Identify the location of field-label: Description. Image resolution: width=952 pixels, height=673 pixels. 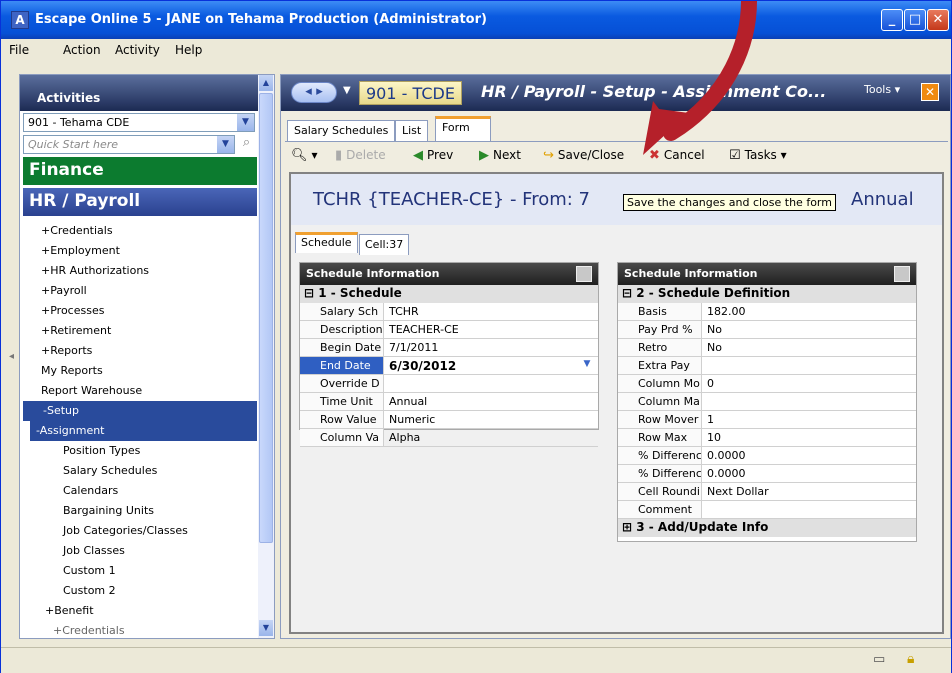
(342, 329).